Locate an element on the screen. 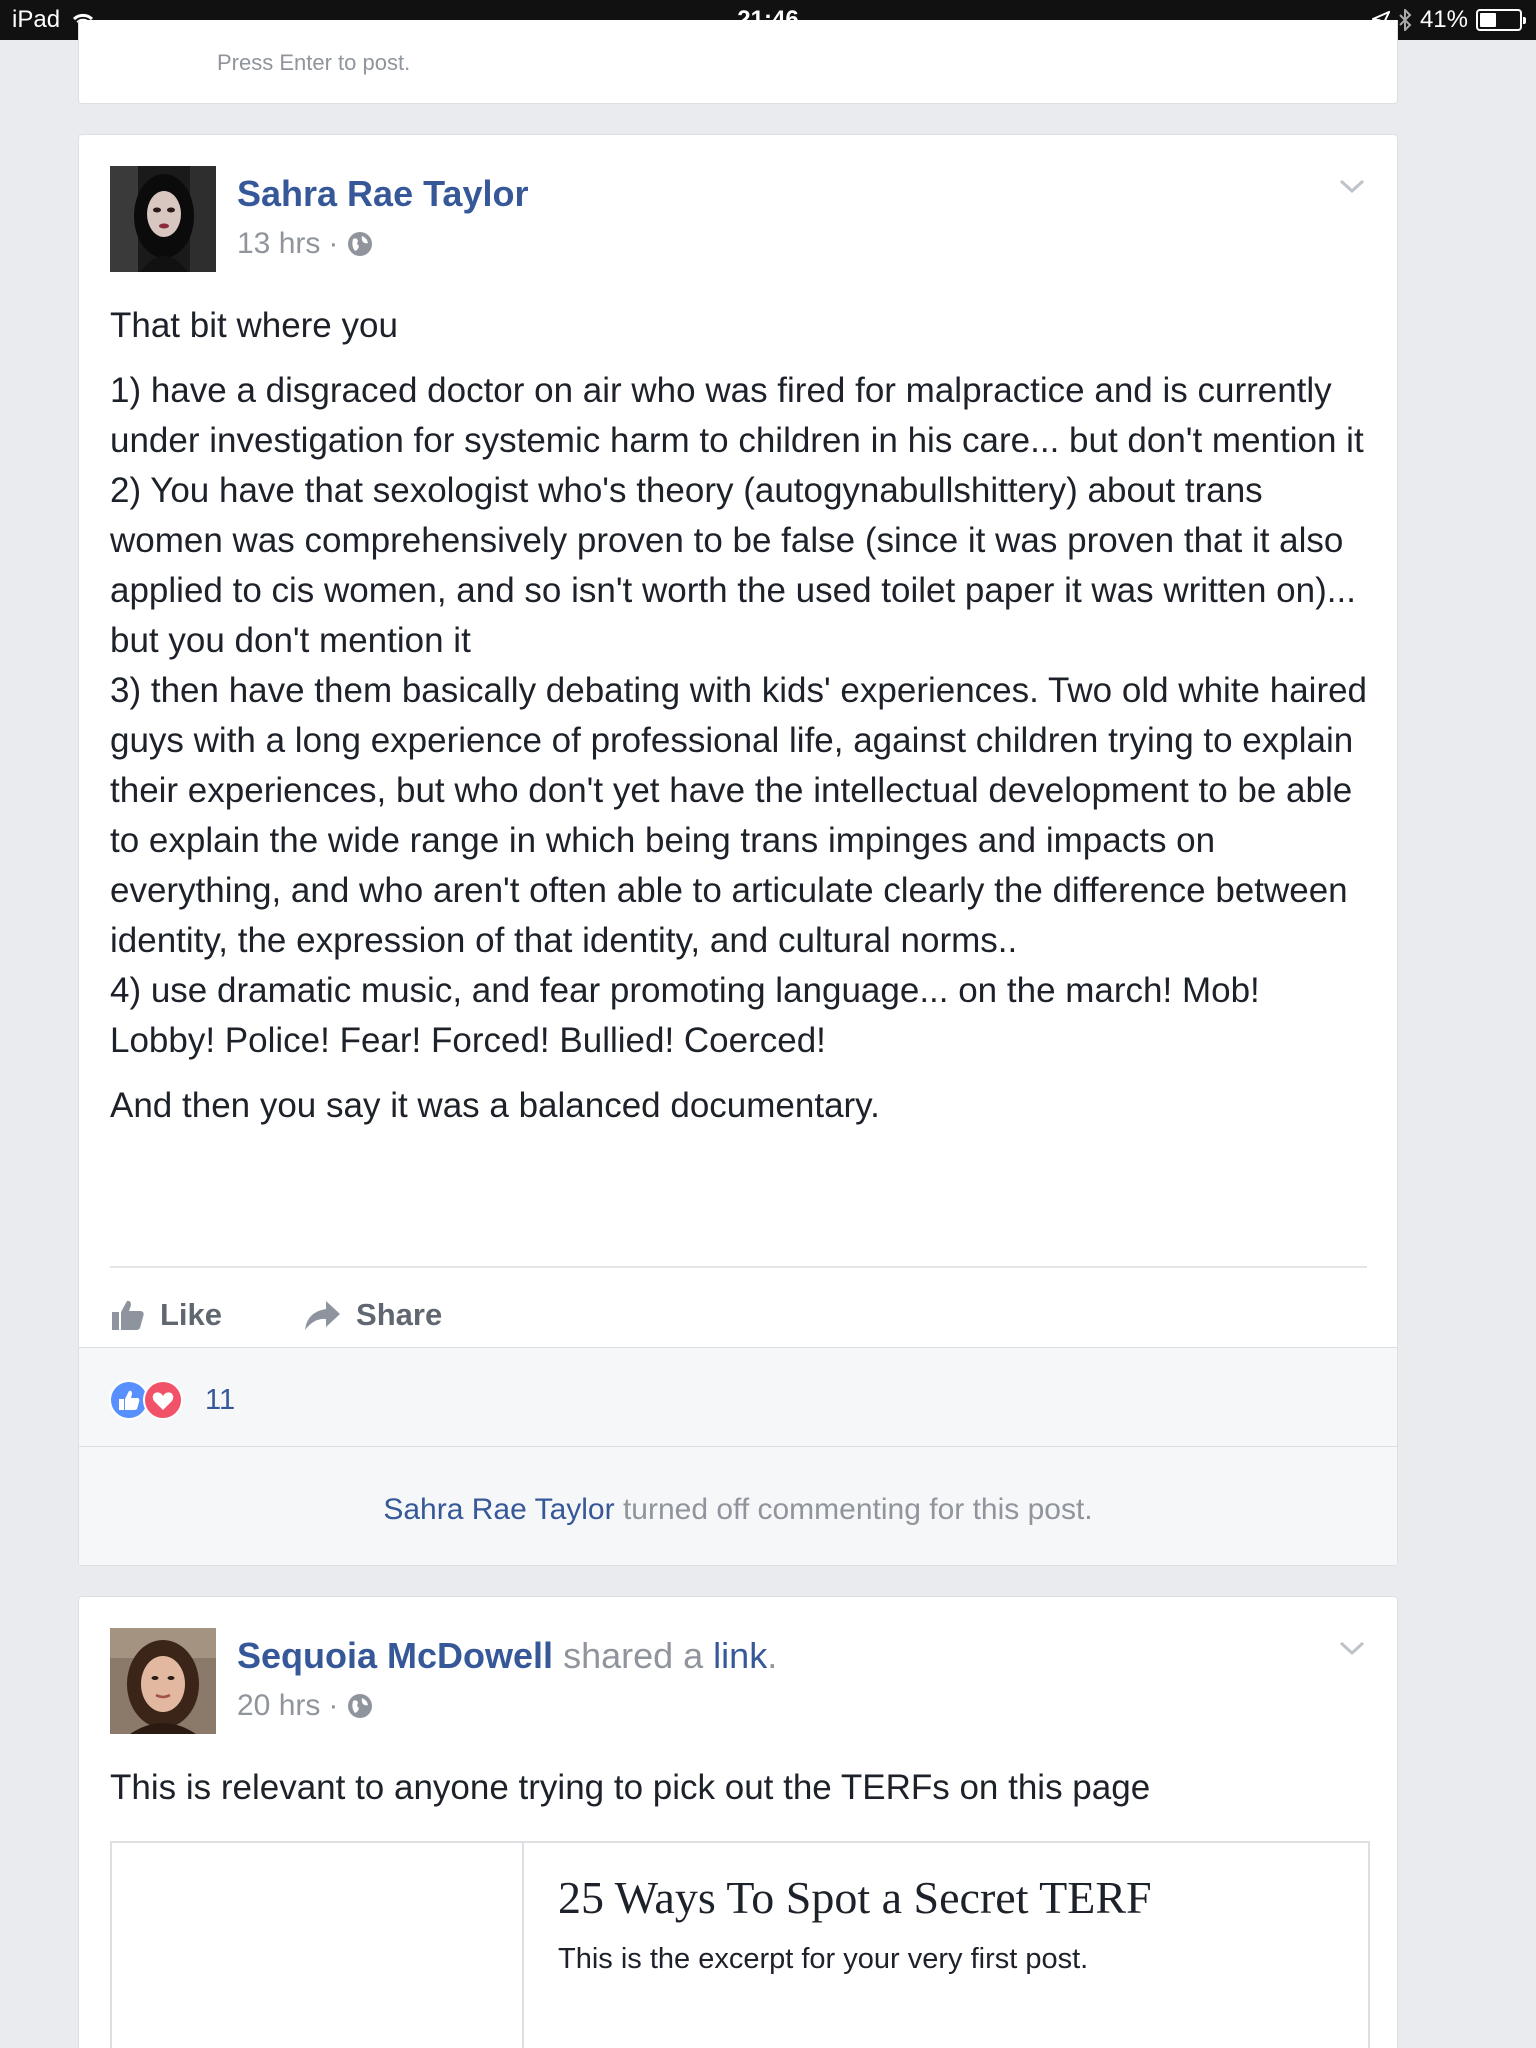 The height and width of the screenshot is (2048, 1536). battery-icon is located at coordinates (1501, 20).